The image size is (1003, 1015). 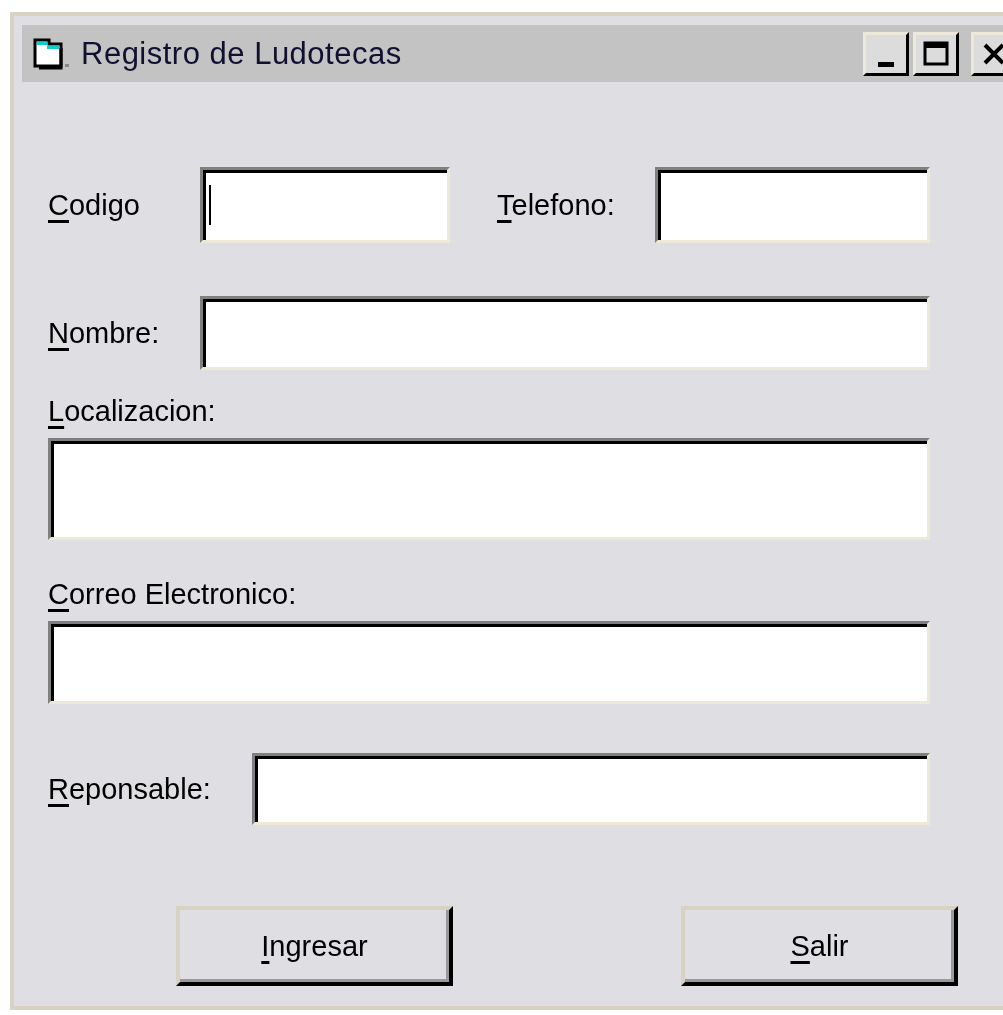 I want to click on minimize-icon, so click(x=886, y=64).